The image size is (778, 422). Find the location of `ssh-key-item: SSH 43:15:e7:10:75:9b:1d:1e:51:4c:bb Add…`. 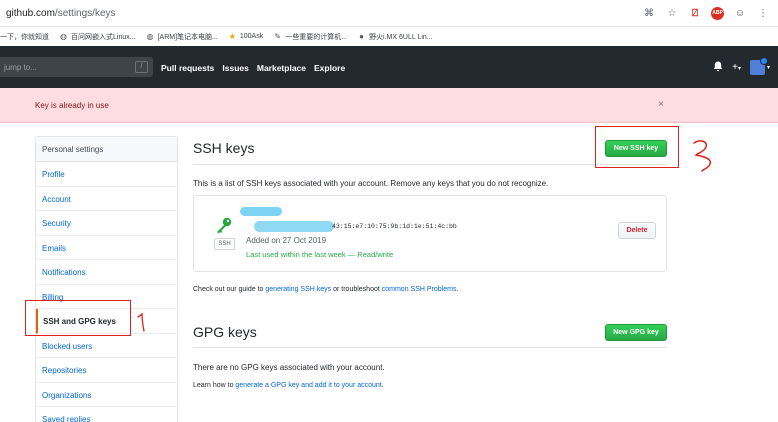

ssh-key-item: SSH 43:15:e7:10:75:9b:1d:1e:51:4c:bb Add… is located at coordinates (430, 233).